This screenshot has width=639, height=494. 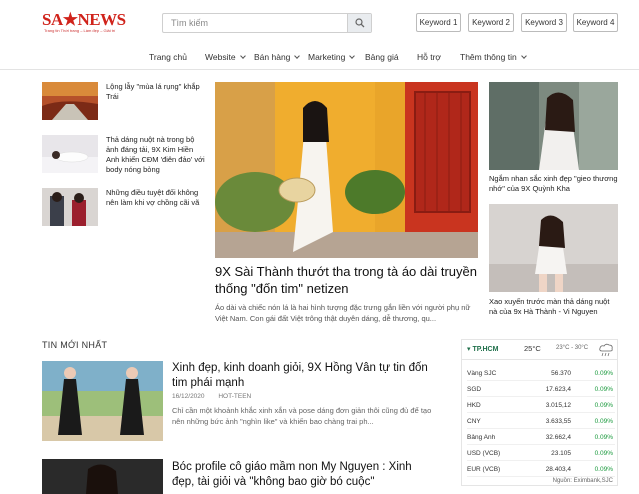 What do you see at coordinates (491, 22) in the screenshot?
I see `keyword-button-2: Keyword 2` at bounding box center [491, 22].